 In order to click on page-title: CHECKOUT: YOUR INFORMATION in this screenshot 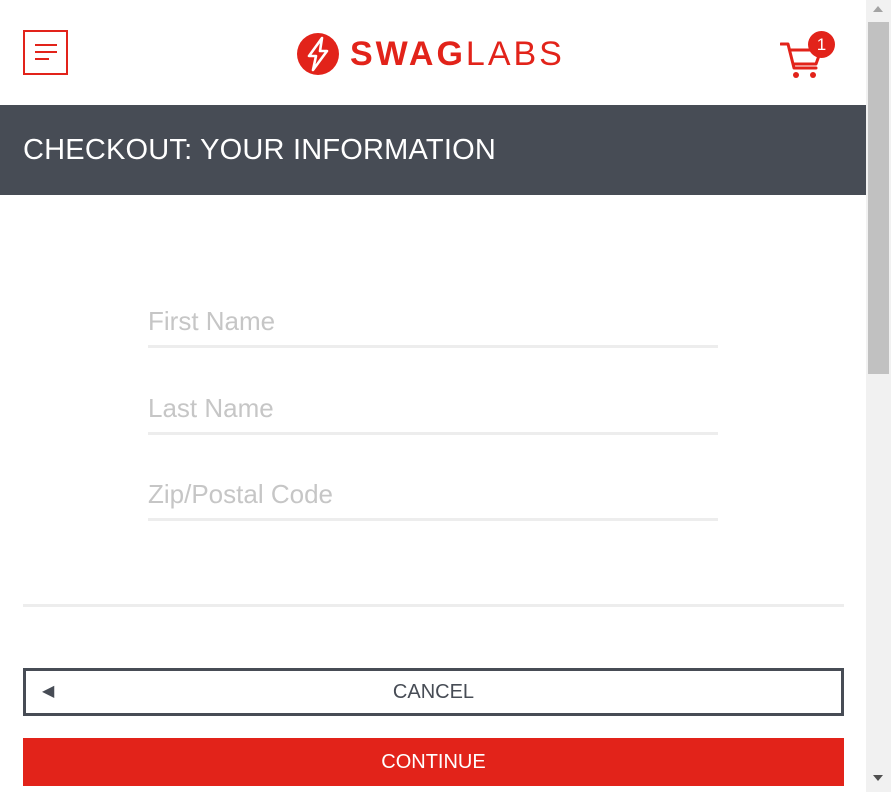, I will do `click(259, 150)`.